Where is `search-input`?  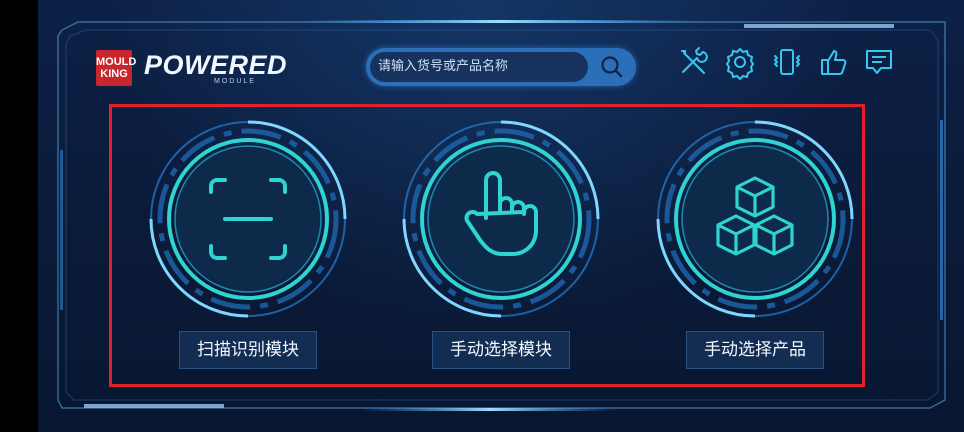
search-input is located at coordinates (479, 67).